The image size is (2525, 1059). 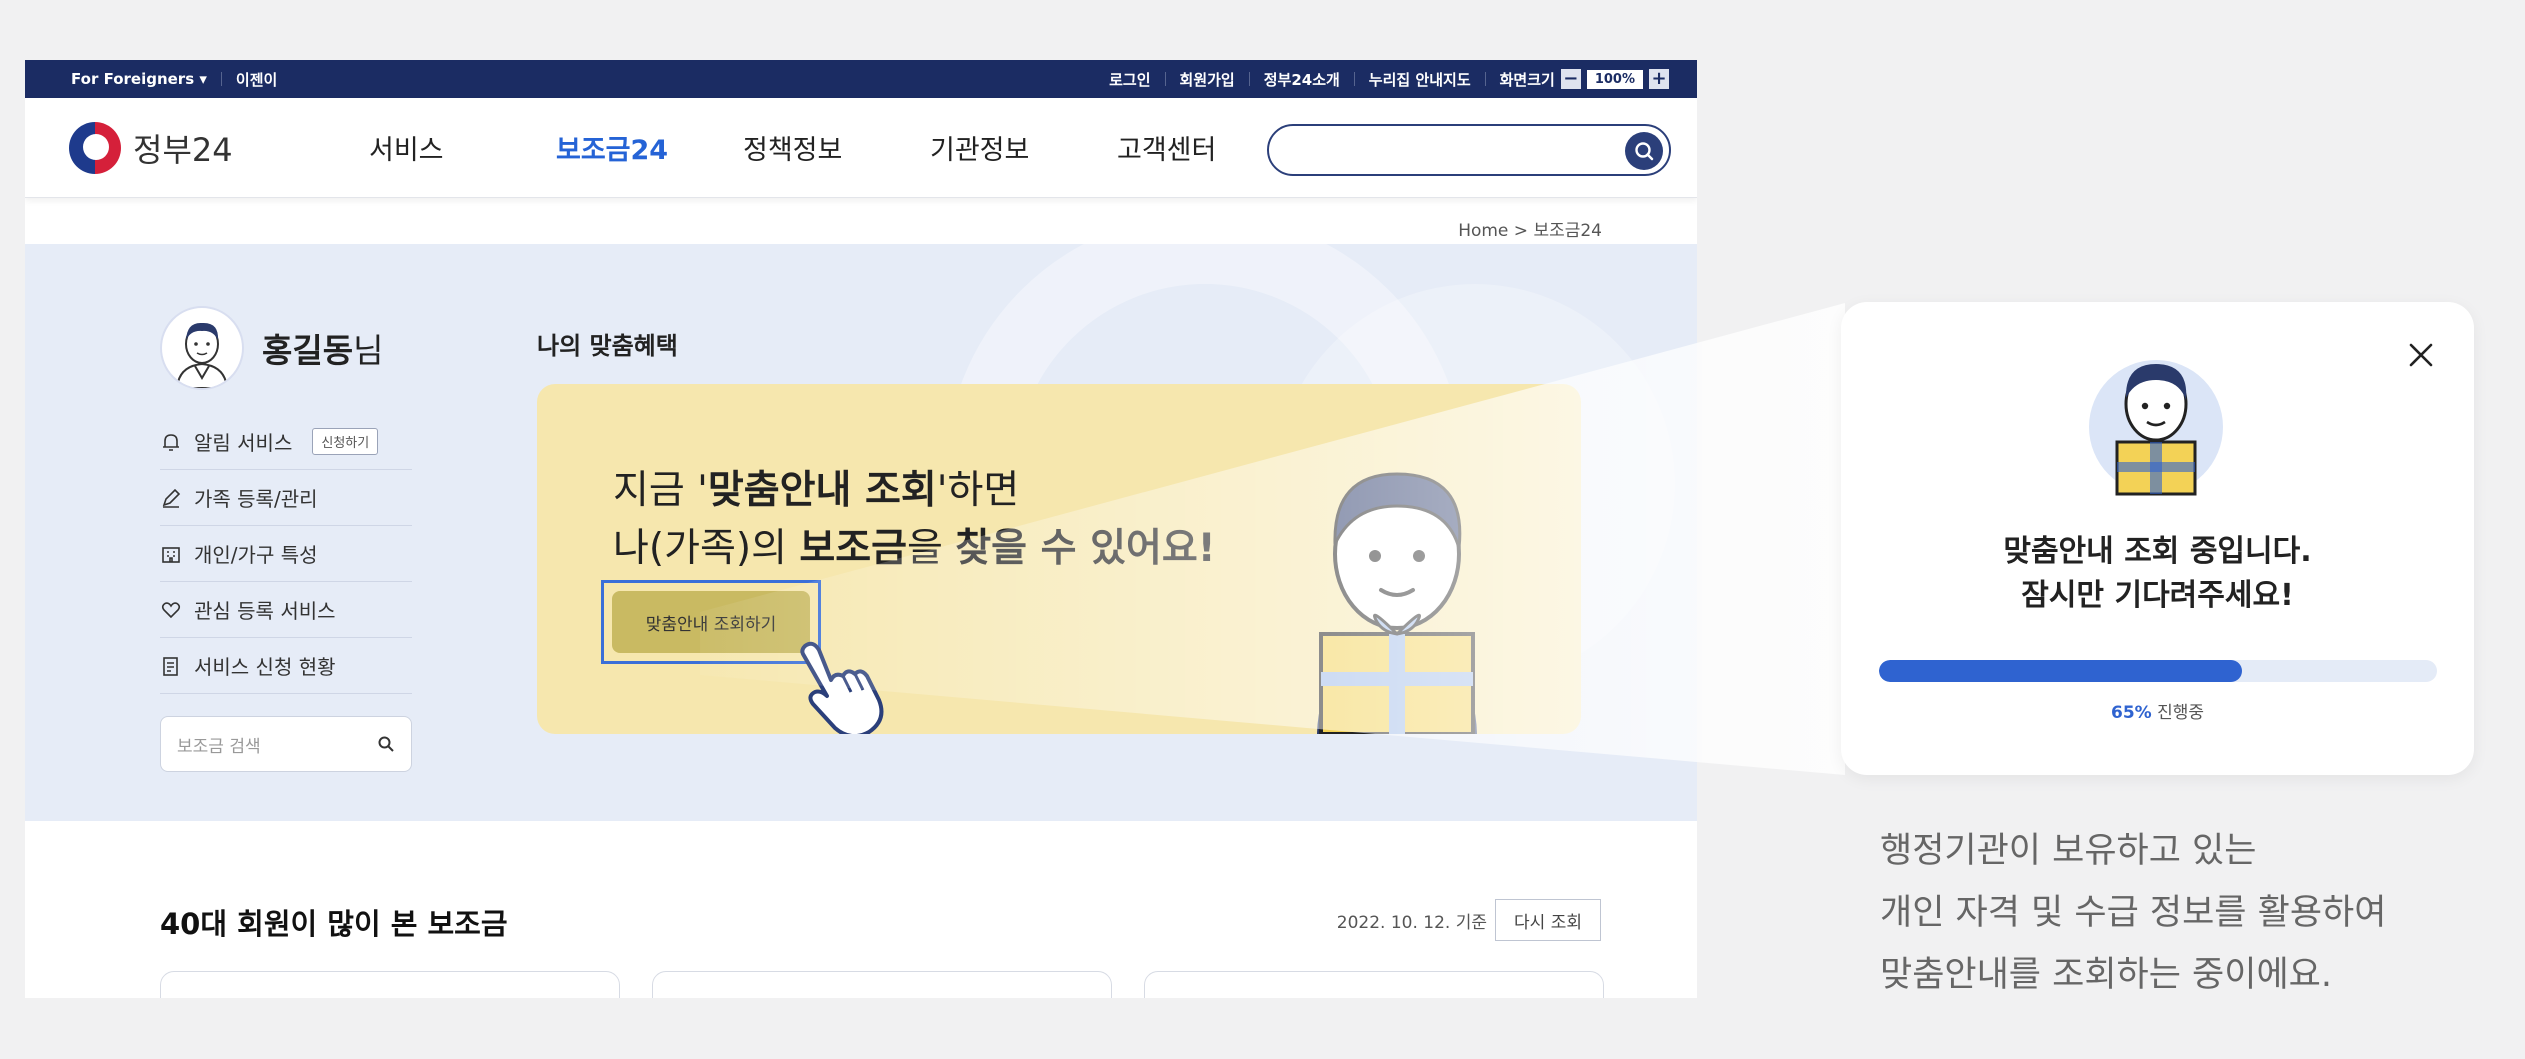 I want to click on sidebar-item-alert: 알림 서비스 신청하기, so click(x=286, y=442).